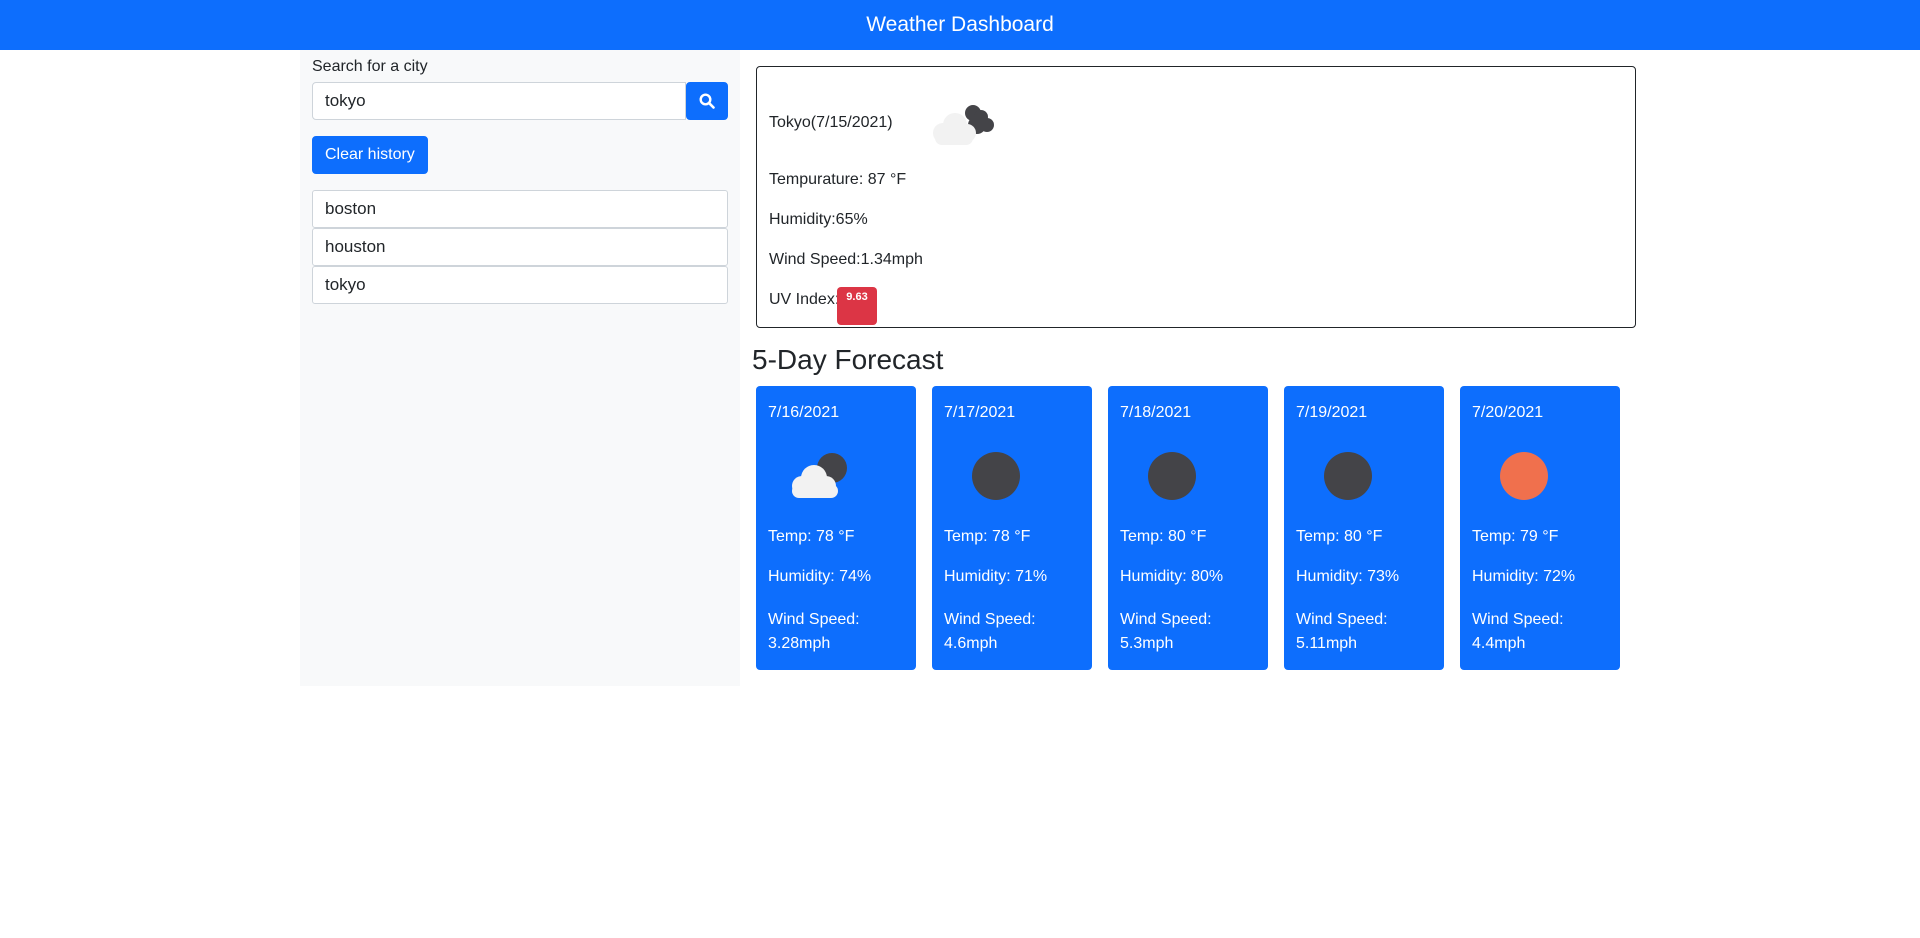 The width and height of the screenshot is (1920, 938). Describe the element at coordinates (1508, 412) in the screenshot. I see `forecast-date: 7/20/2021` at that location.